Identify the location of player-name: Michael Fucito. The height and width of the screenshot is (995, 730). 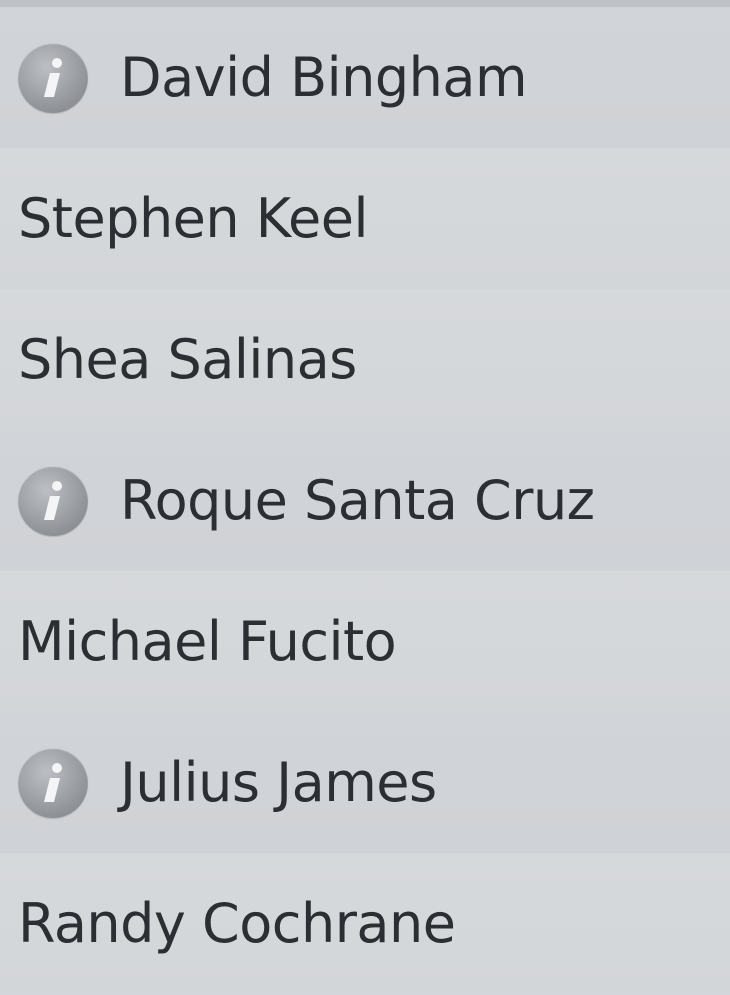
(207, 641).